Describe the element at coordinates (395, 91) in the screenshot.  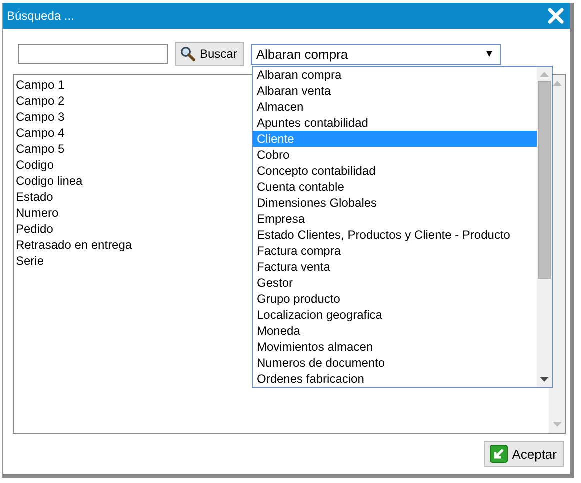
I see `dropdown-option: Albaran venta` at that location.